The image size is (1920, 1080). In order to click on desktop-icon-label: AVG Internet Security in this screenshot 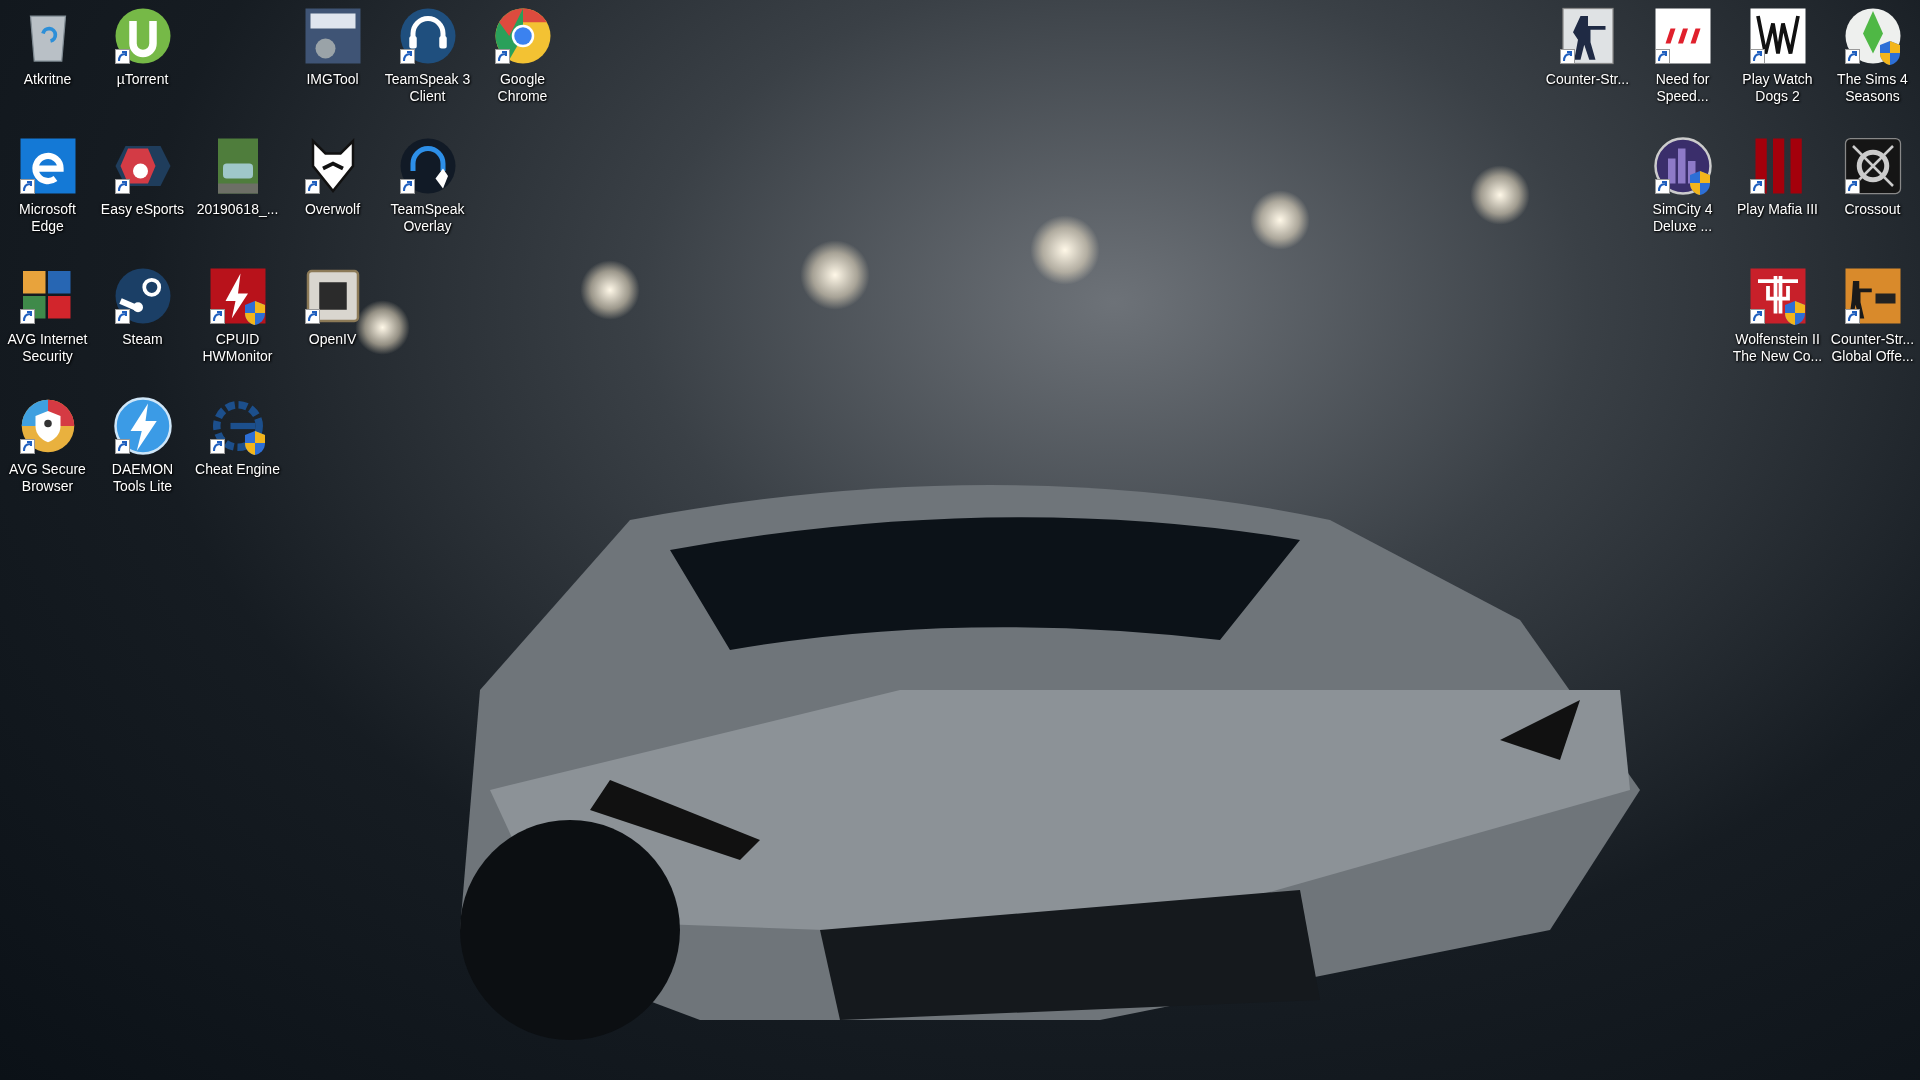, I will do `click(47, 348)`.